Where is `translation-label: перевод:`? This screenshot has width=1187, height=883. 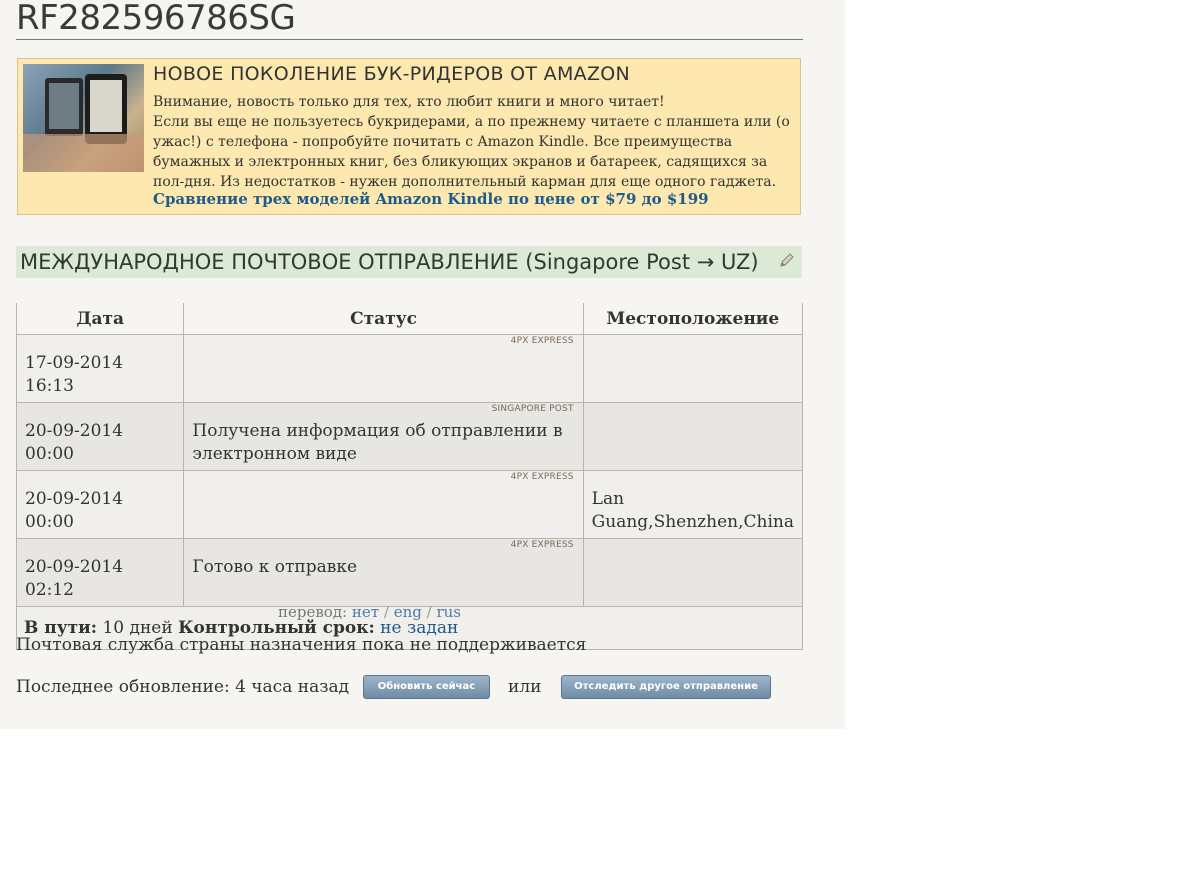
translation-label: перевод: is located at coordinates (312, 612).